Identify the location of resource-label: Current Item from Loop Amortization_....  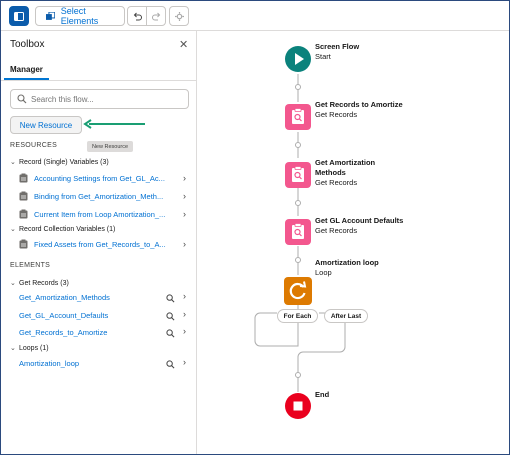
(100, 214).